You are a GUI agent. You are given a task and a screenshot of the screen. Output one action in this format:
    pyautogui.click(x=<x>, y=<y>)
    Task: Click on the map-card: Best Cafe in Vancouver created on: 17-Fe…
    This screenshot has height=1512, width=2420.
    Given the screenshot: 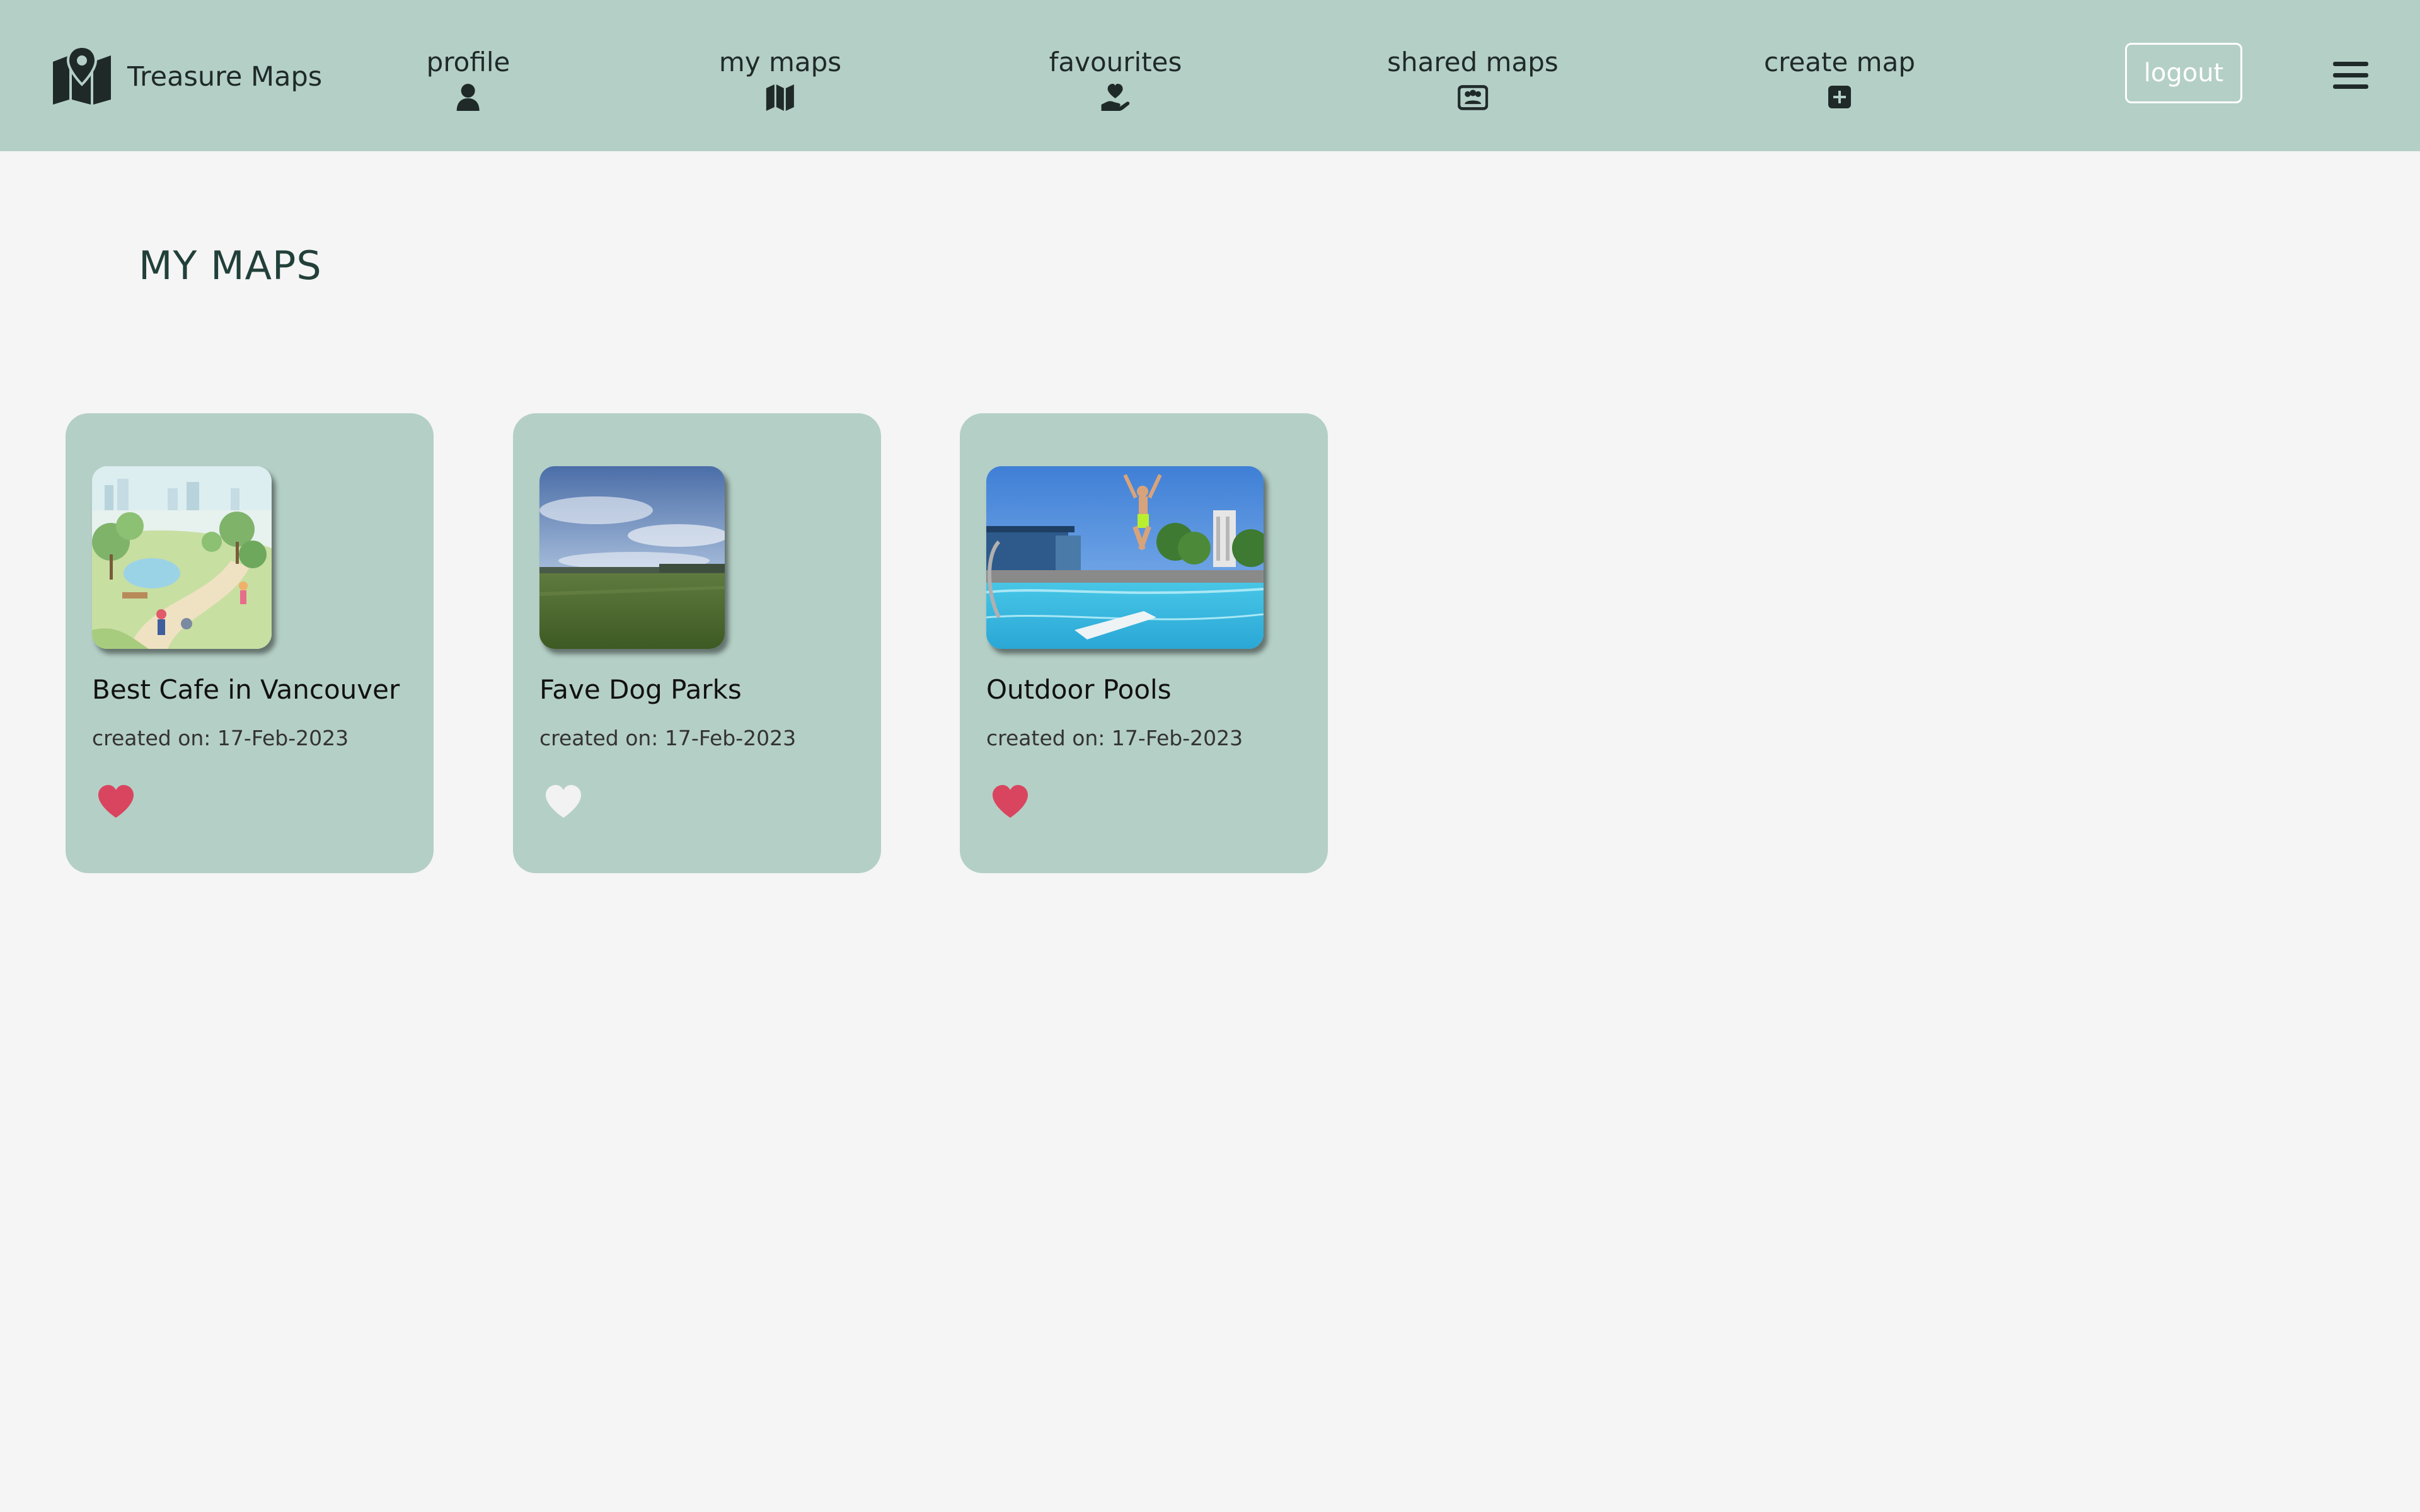 What is the action you would take?
    pyautogui.click(x=250, y=643)
    